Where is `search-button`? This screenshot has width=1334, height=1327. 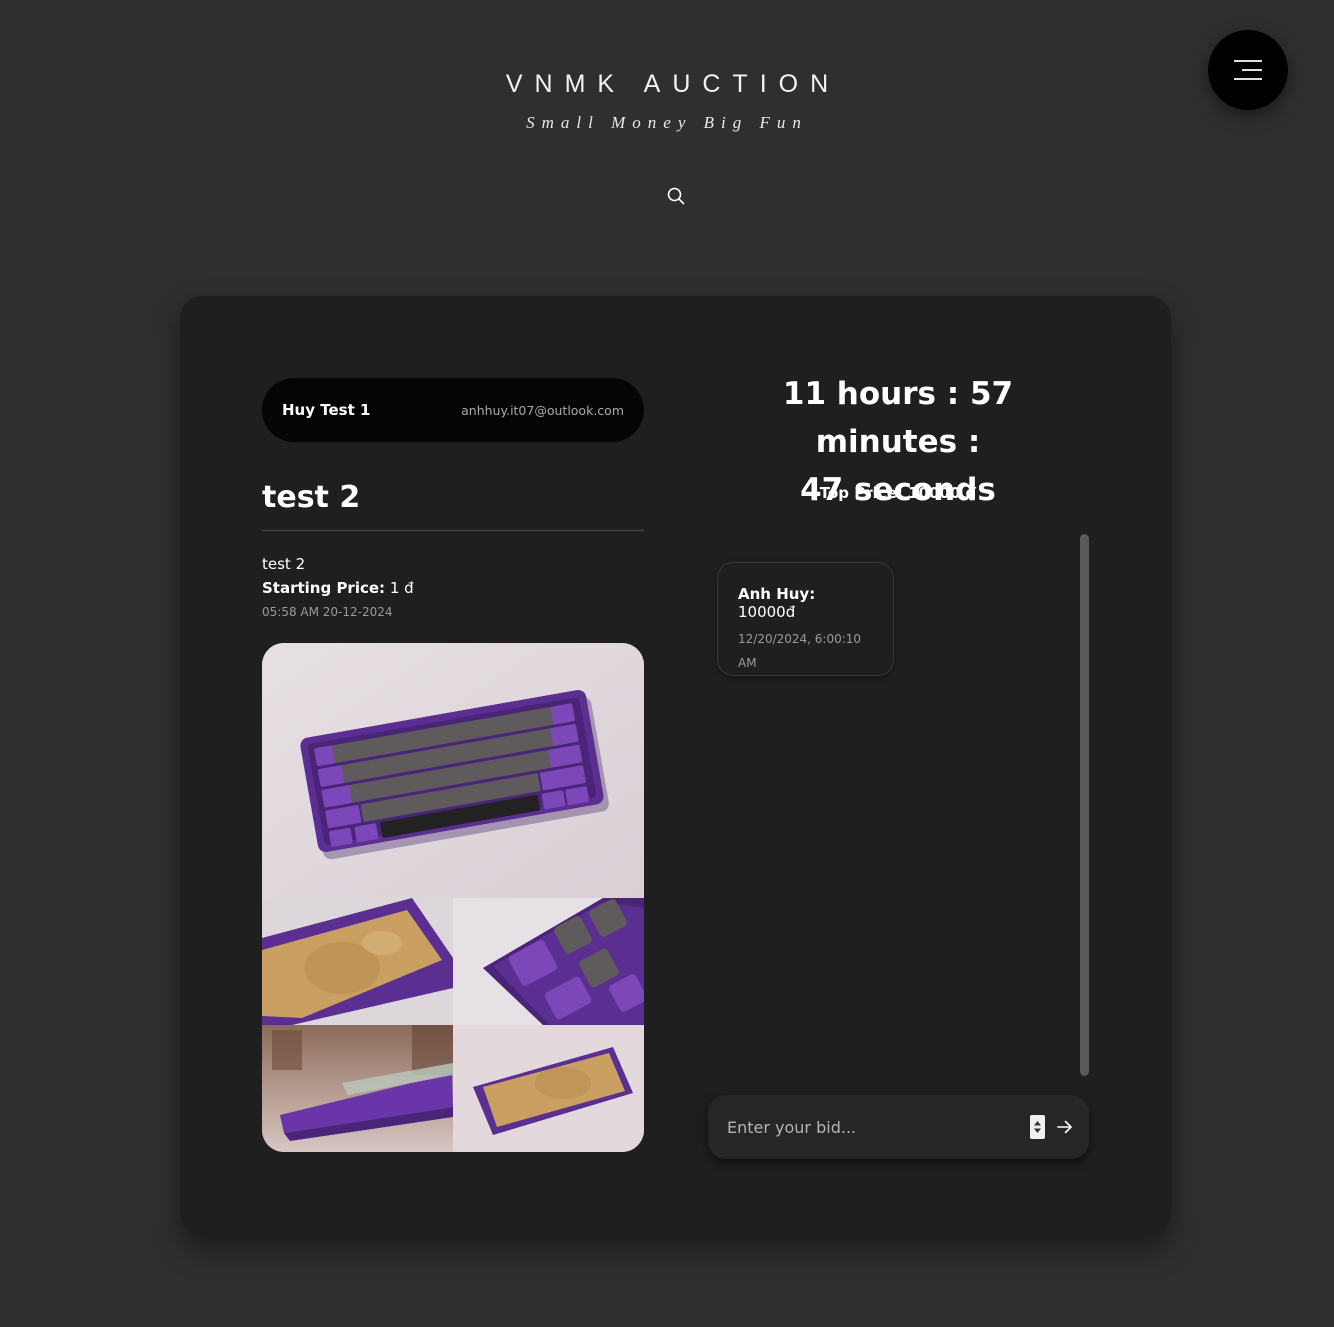
search-button is located at coordinates (676, 196).